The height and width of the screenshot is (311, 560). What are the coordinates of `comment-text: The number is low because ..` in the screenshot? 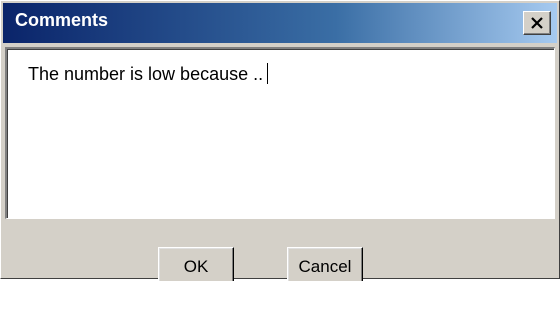 It's located at (146, 74).